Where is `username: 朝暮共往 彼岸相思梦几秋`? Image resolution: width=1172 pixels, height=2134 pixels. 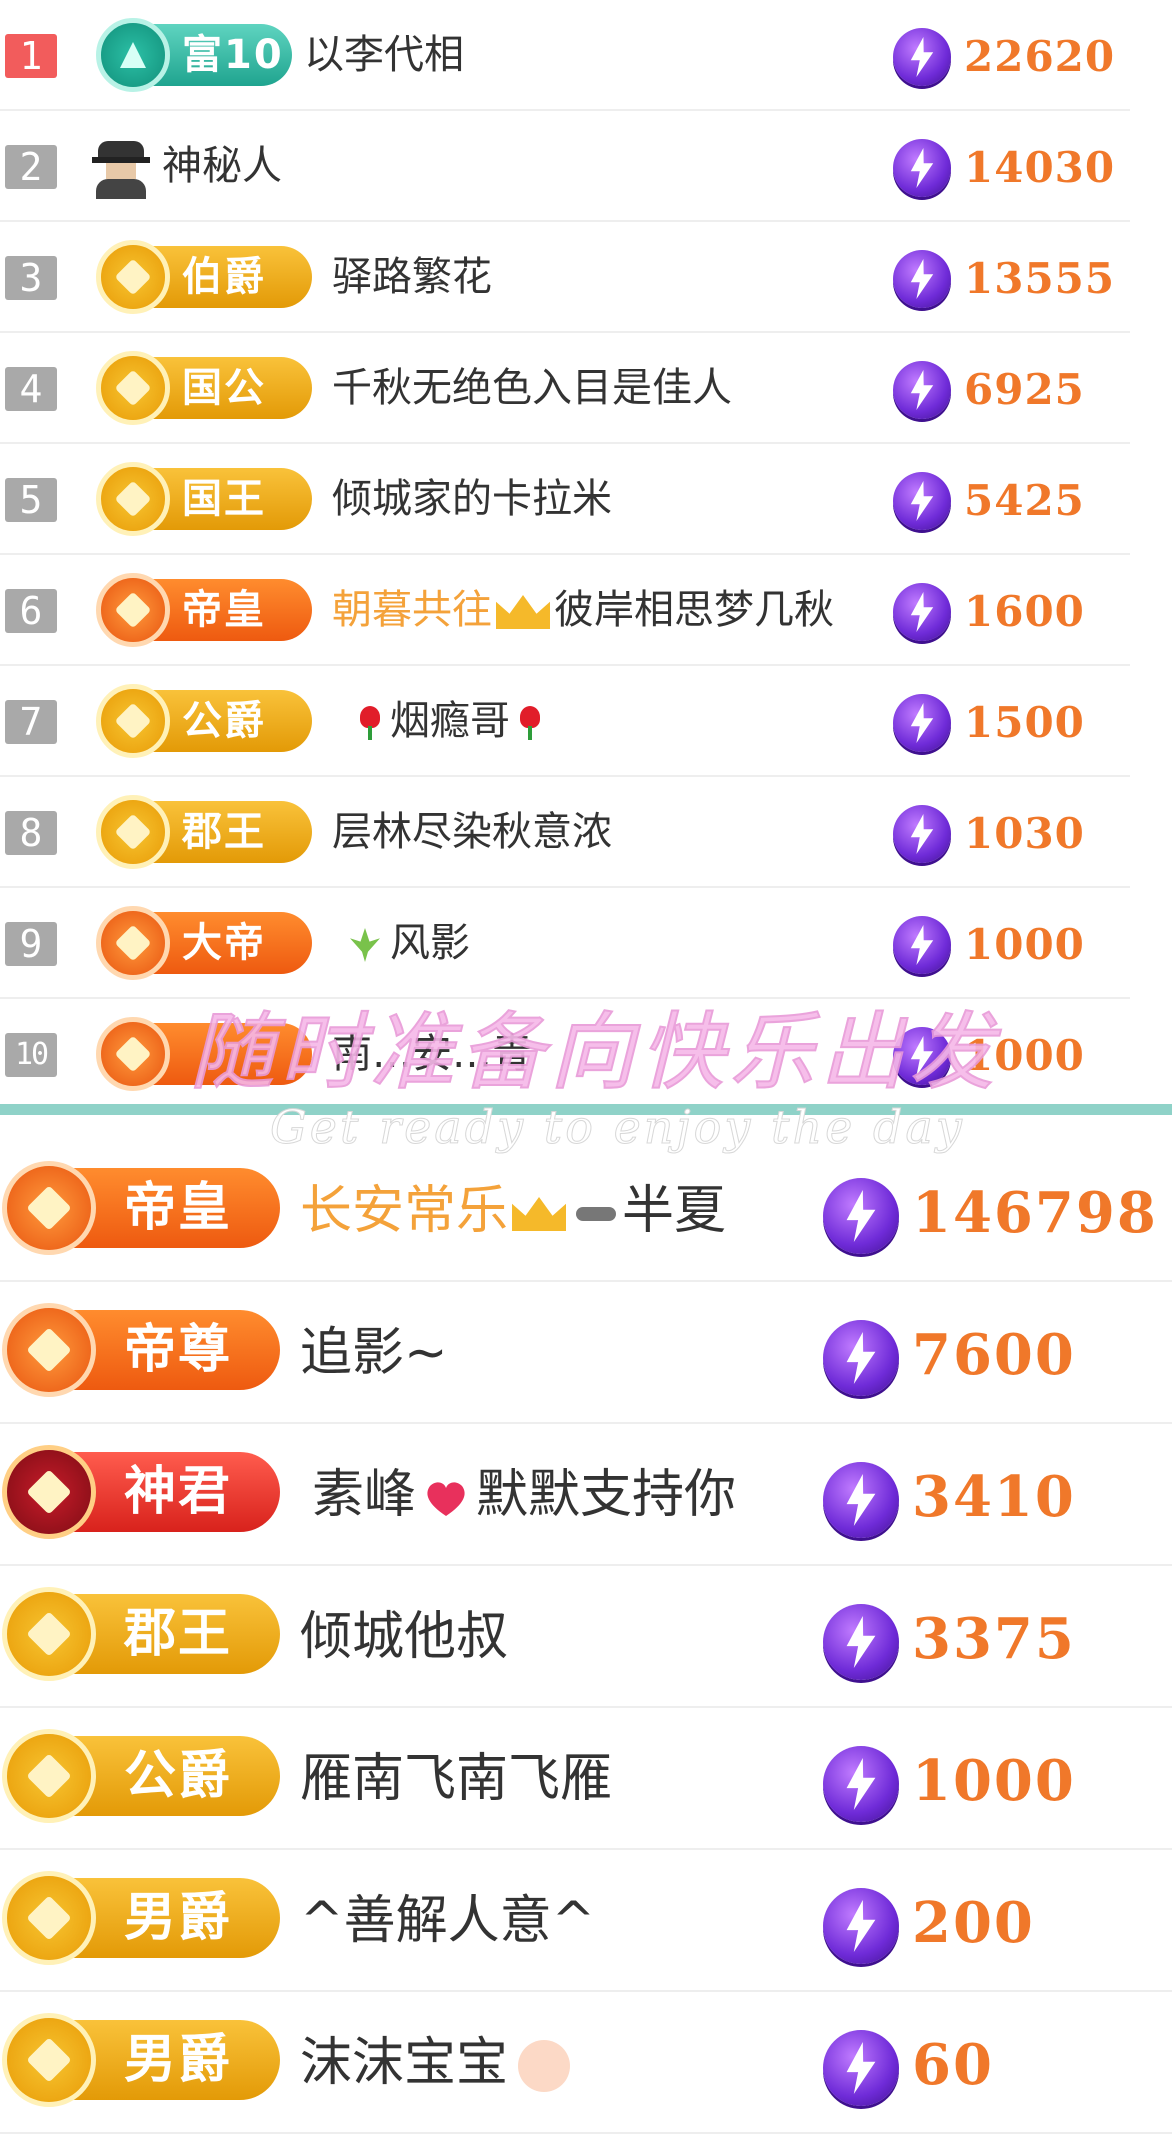 username: 朝暮共往 彼岸相思梦几秋 is located at coordinates (583, 610).